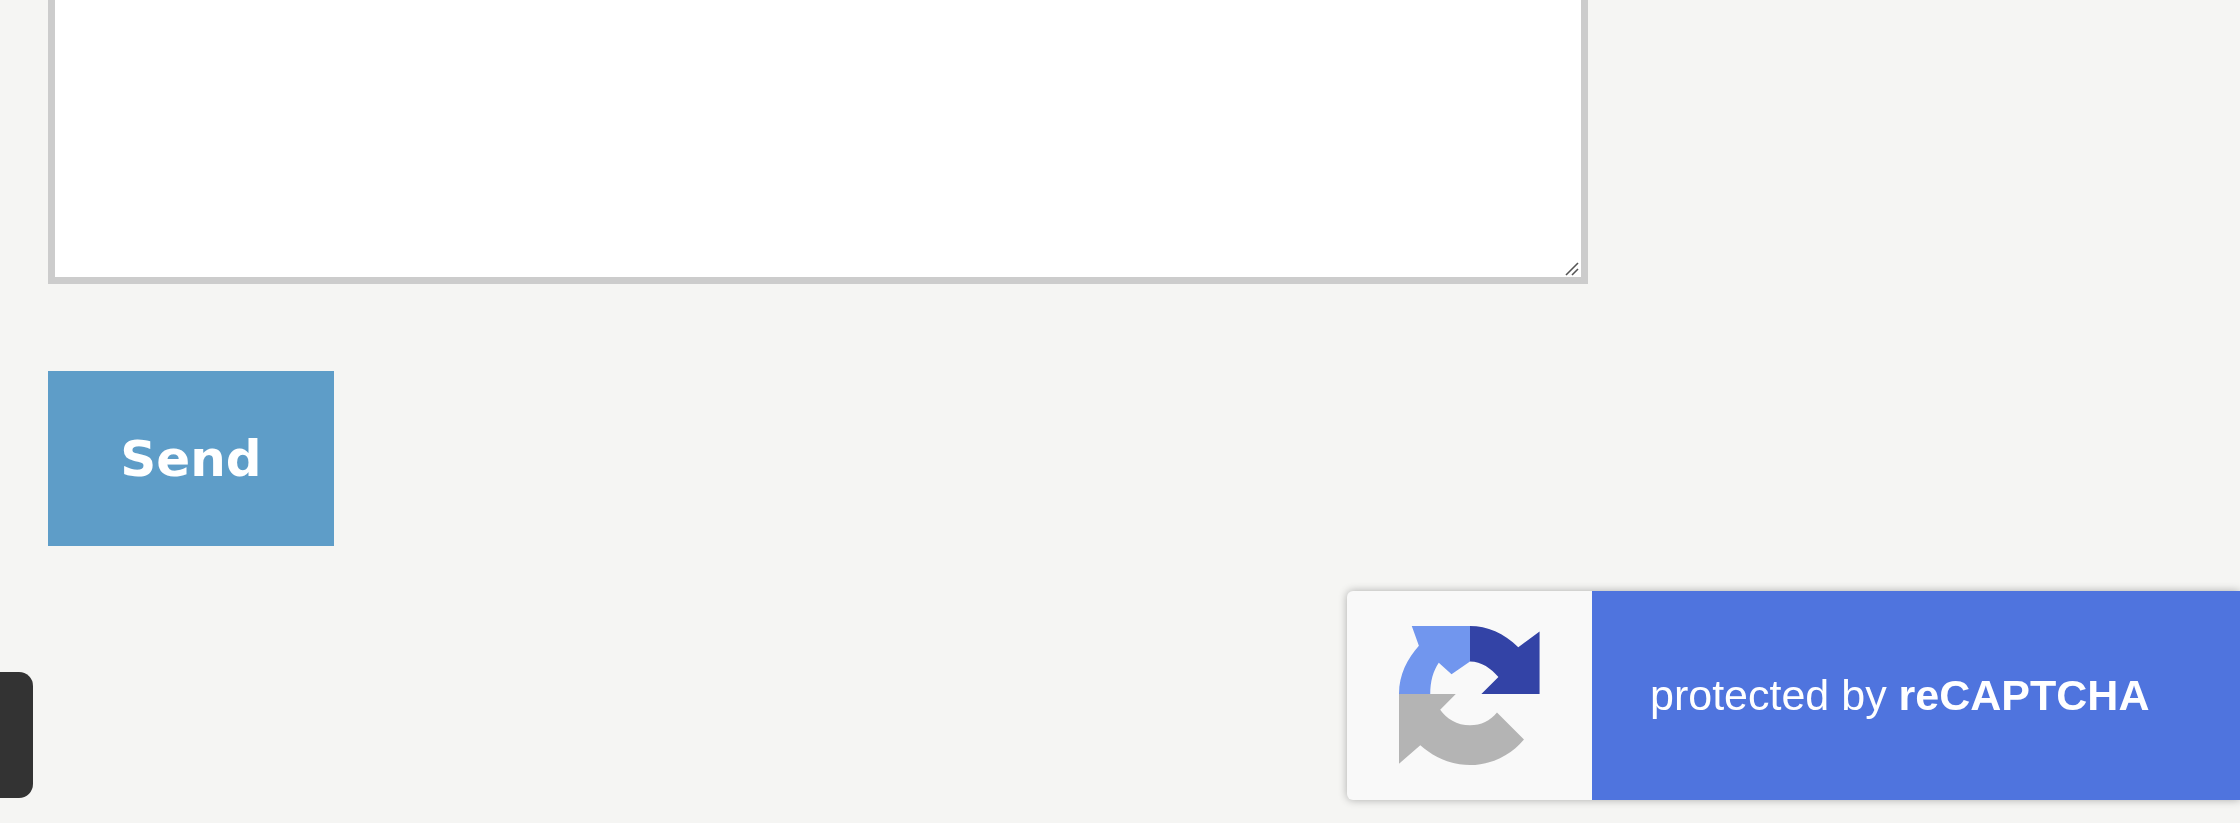  I want to click on resize-handle-icon, so click(1572, 269).